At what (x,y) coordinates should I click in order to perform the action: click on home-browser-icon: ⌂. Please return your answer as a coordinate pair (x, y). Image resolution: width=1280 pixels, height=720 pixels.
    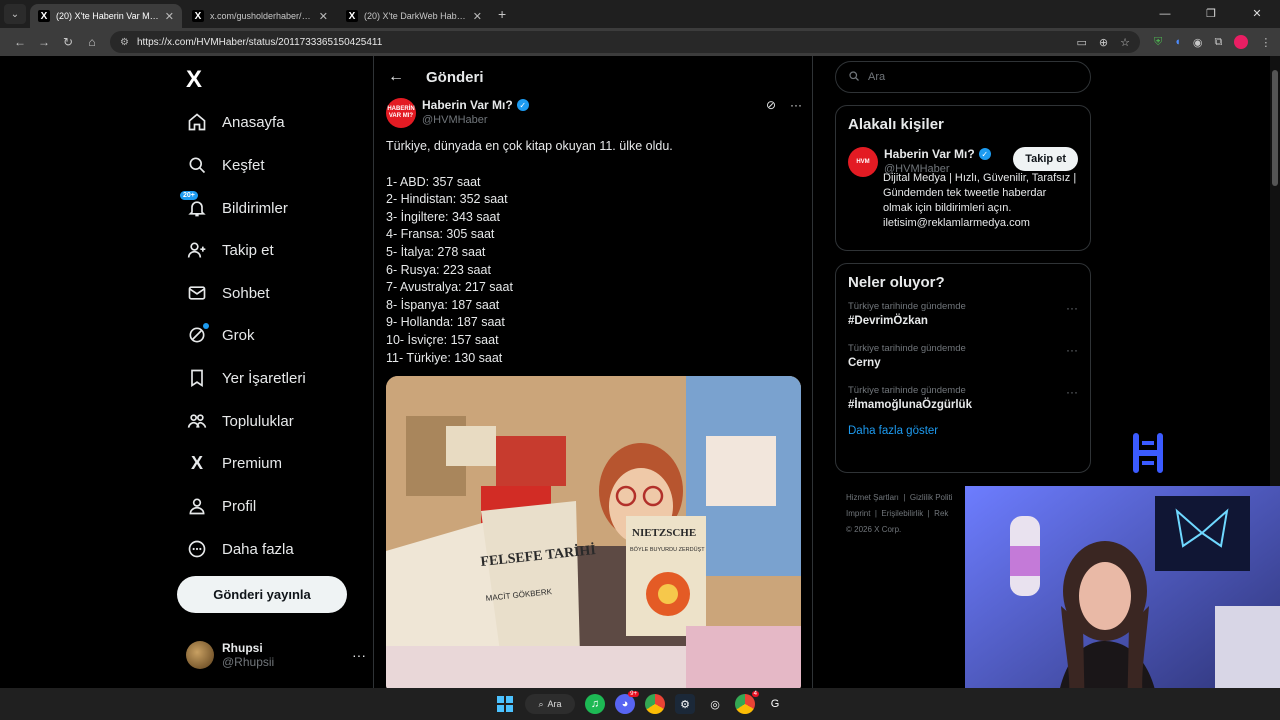
    Looking at the image, I should click on (92, 42).